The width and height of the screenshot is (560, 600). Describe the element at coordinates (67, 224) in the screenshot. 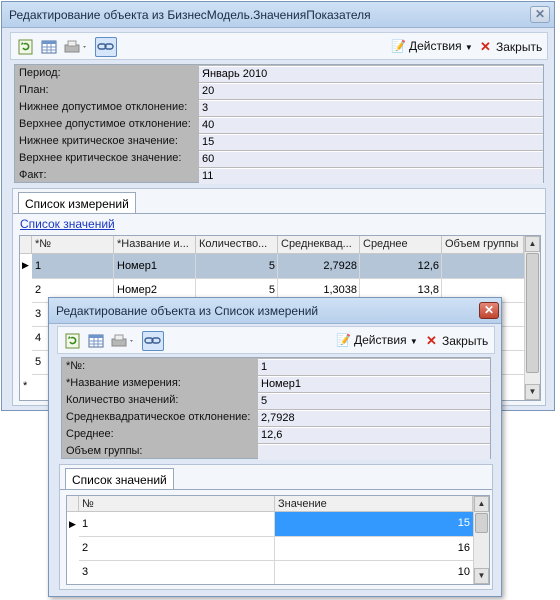

I see `values-list-link: Список значений` at that location.